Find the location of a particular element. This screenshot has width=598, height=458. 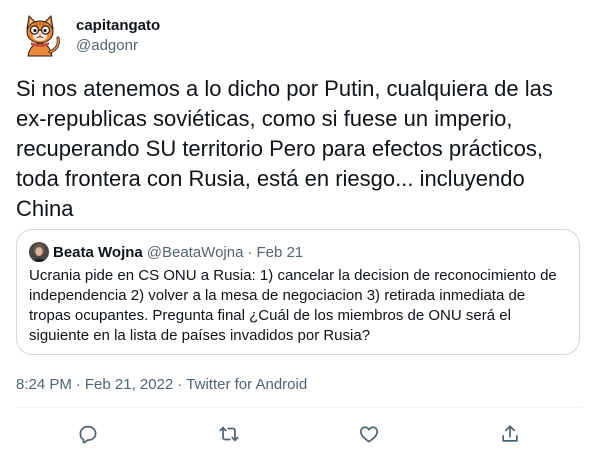

quoted-tweet-header: Beata Wojna @BeataWojna · Feb 21 is located at coordinates (166, 252).